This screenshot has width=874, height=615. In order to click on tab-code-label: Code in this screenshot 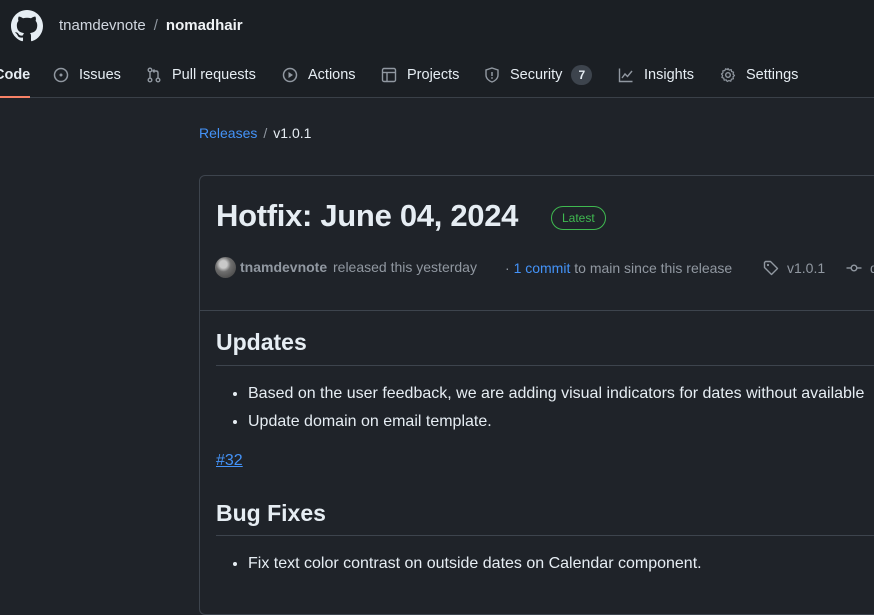, I will do `click(15, 75)`.